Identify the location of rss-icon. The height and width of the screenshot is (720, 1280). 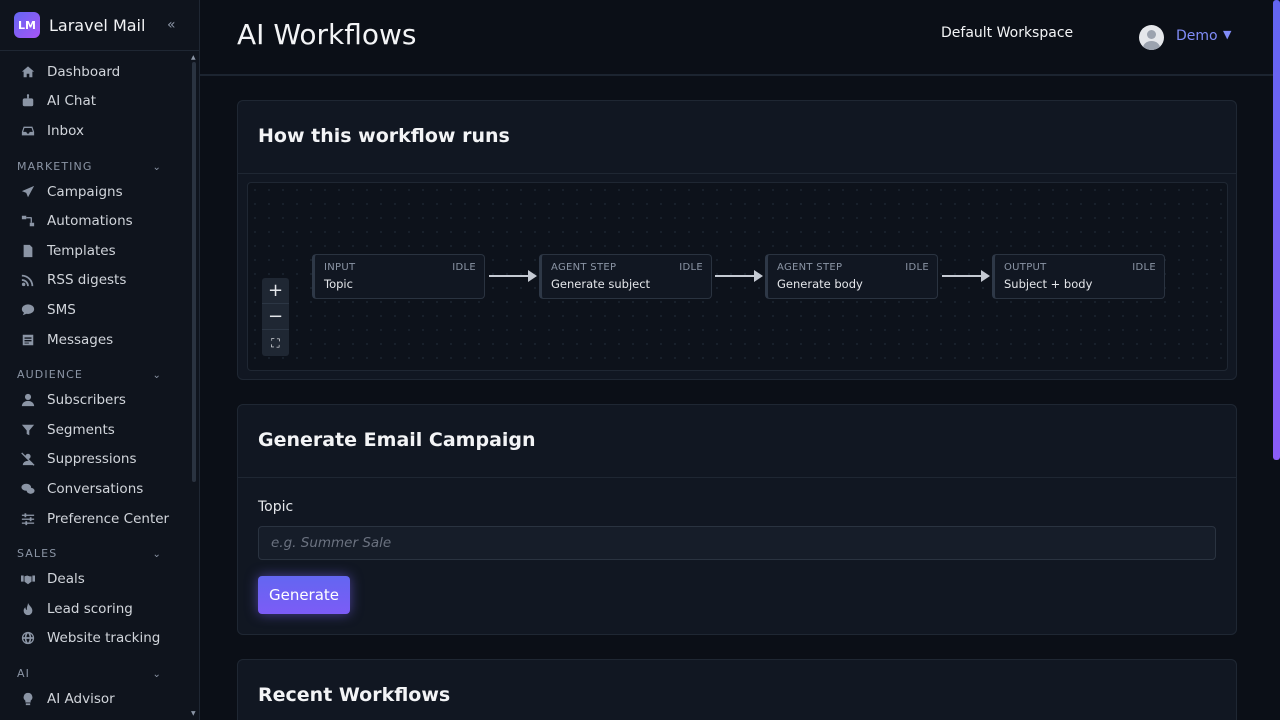
(28, 280).